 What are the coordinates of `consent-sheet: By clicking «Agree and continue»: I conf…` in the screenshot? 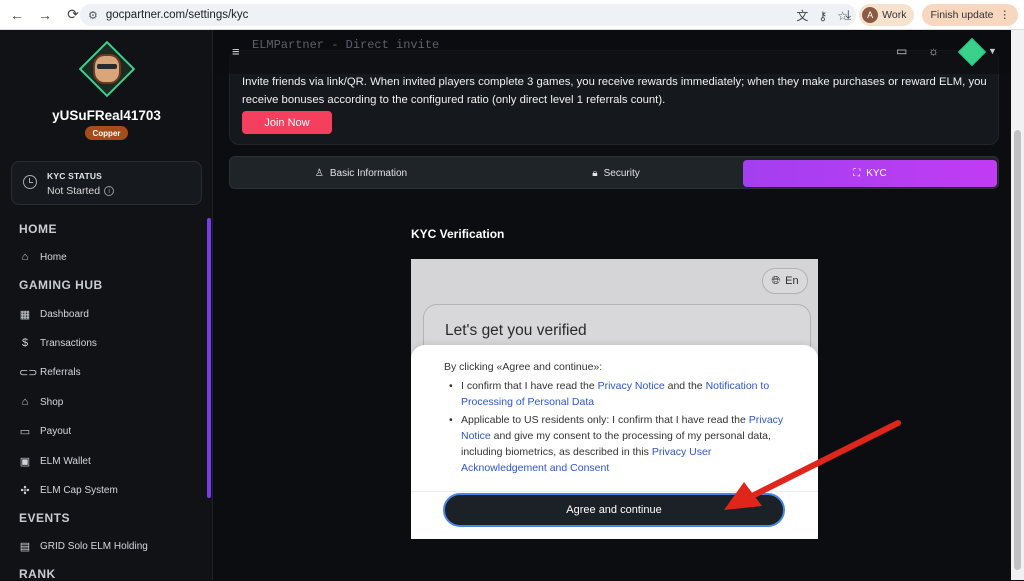 It's located at (614, 442).